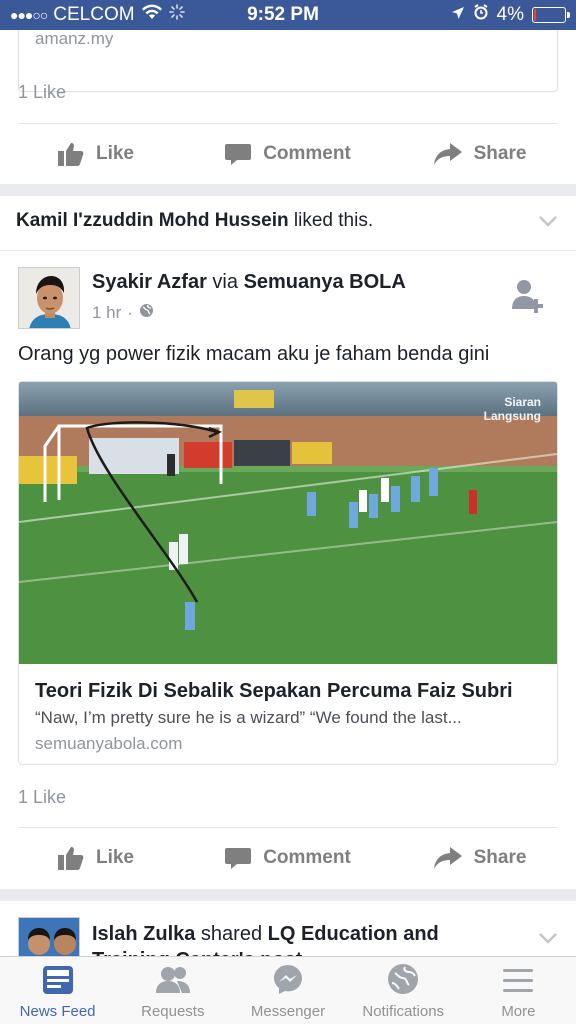 The height and width of the screenshot is (1024, 576). Describe the element at coordinates (288, 1011) in the screenshot. I see `tab-label: Messenger` at that location.